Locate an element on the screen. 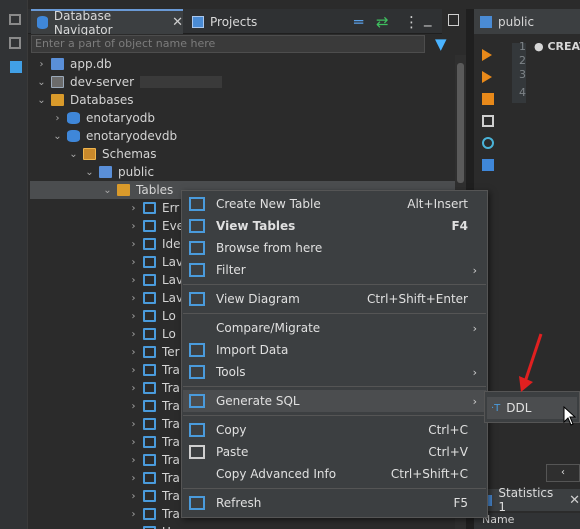 Image resolution: width=580 pixels, height=529 pixels. tab-editor-public: public is located at coordinates (527, 21).